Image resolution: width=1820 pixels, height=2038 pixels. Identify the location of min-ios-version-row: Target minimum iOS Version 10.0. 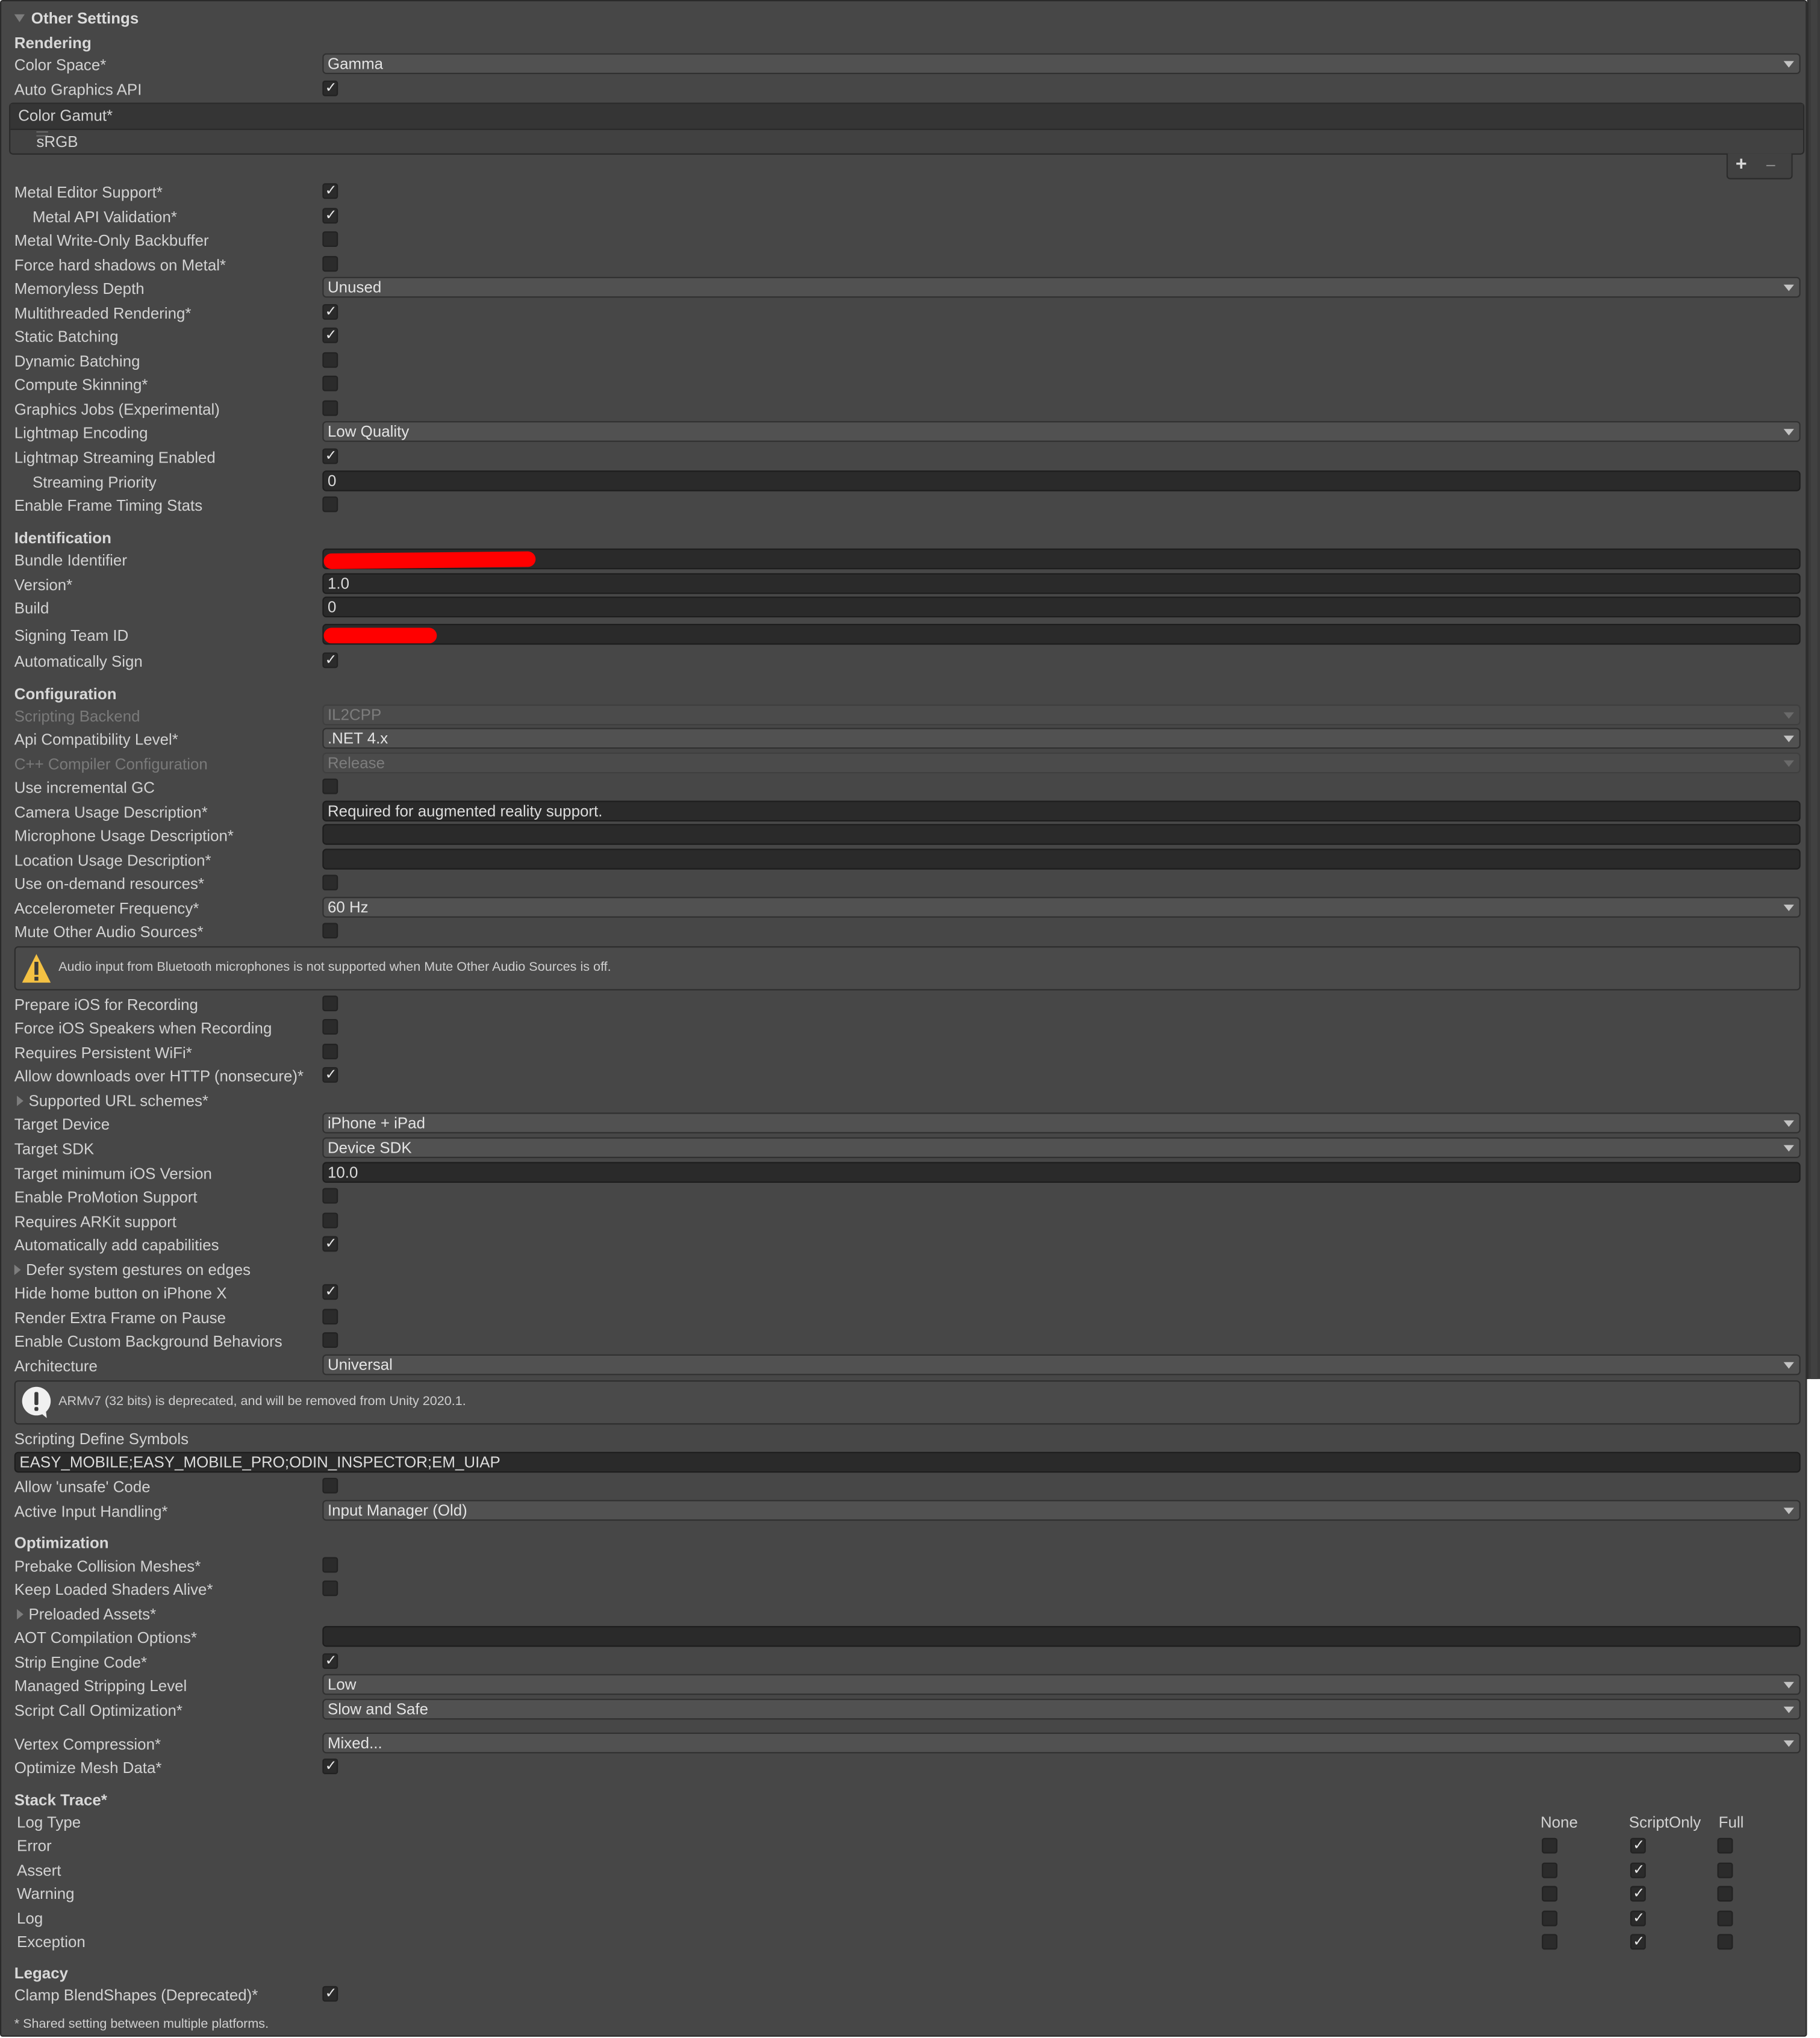
(909, 1173).